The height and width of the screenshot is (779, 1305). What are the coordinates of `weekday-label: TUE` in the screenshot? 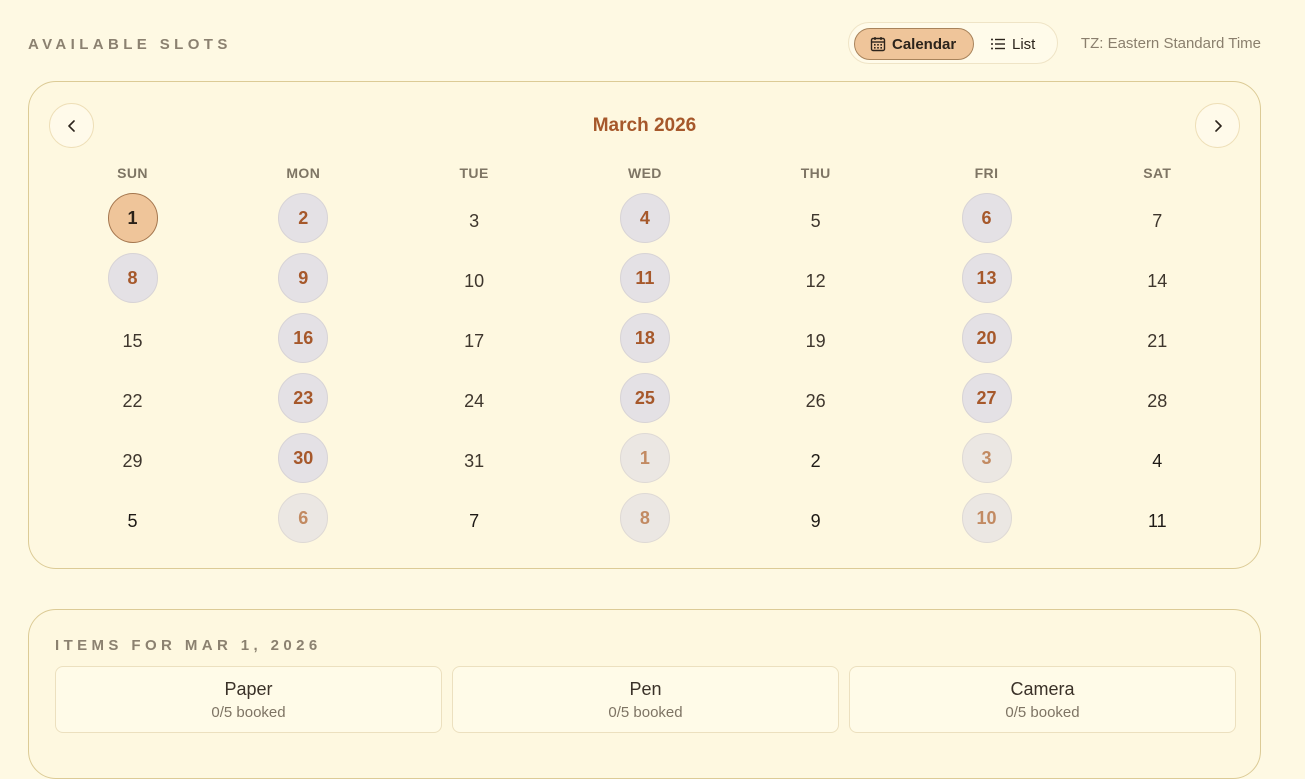 It's located at (474, 173).